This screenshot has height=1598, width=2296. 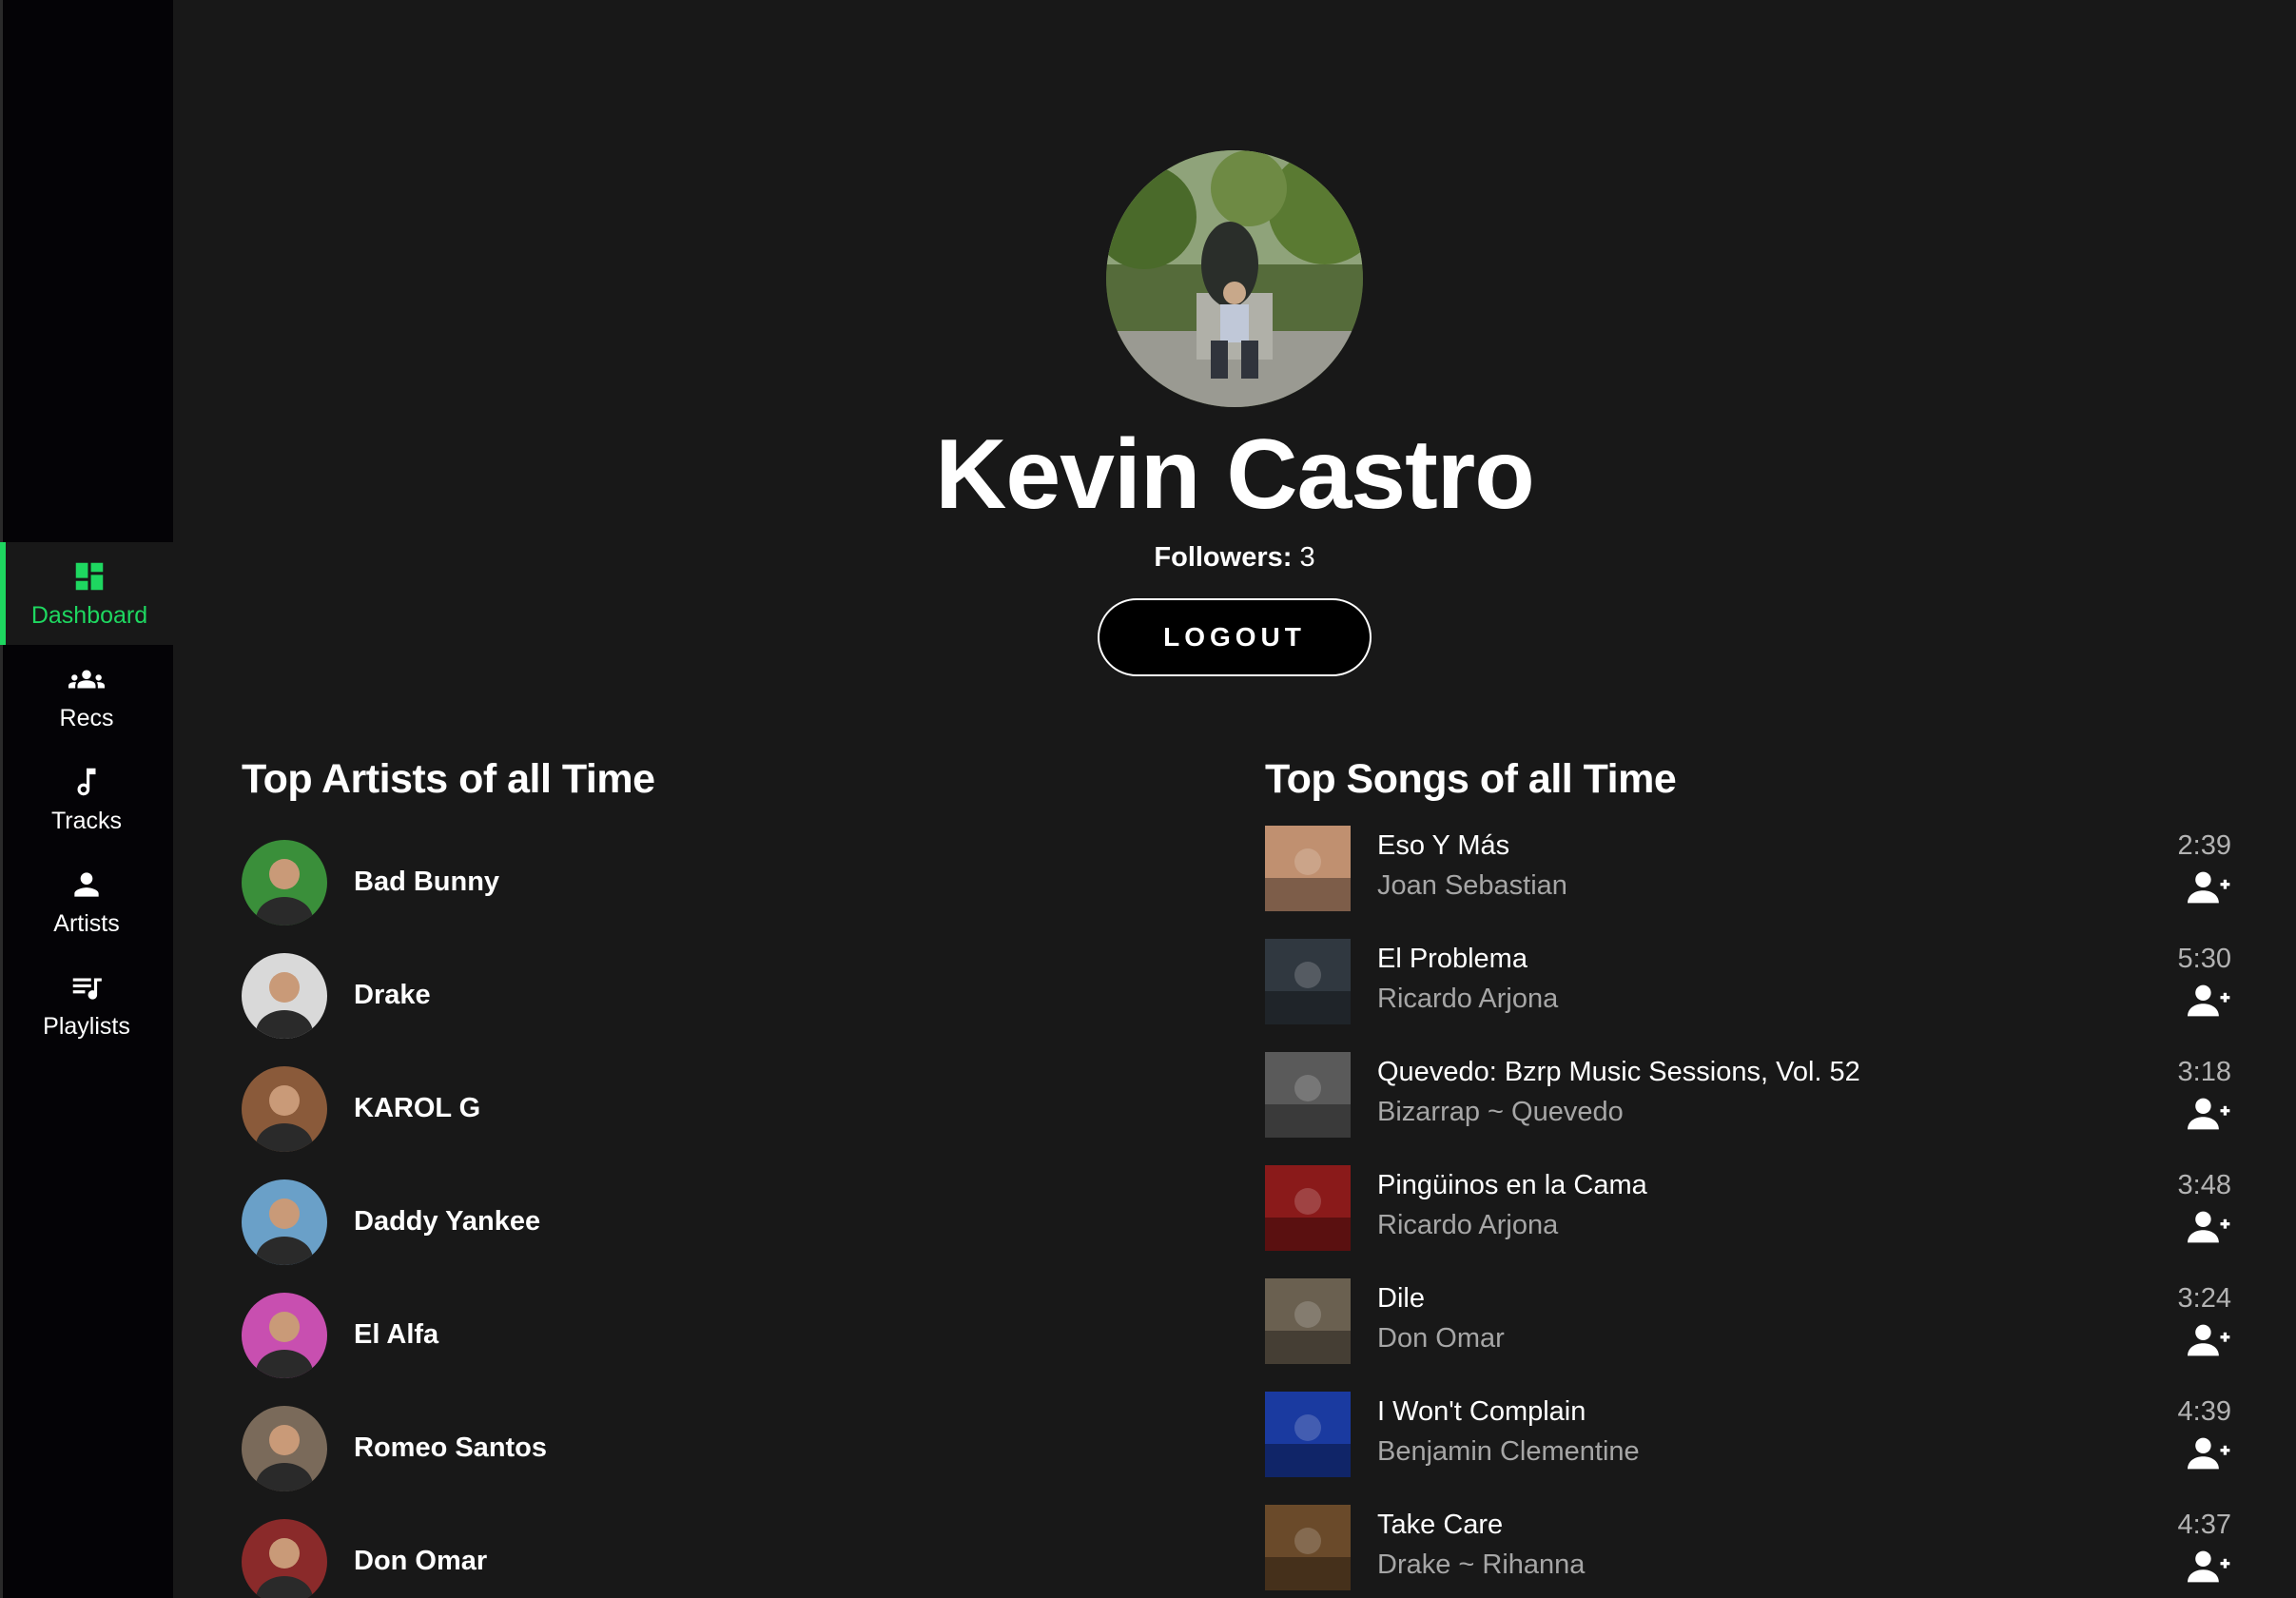 What do you see at coordinates (1401, 1298) in the screenshot?
I see `song-title: Dile` at bounding box center [1401, 1298].